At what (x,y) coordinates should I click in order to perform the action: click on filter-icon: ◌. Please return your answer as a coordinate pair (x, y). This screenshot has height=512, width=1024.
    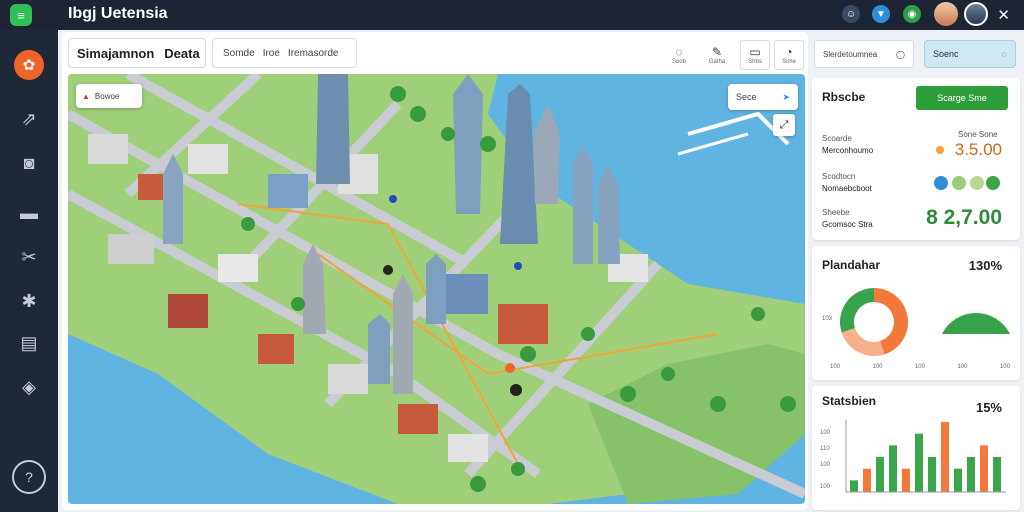
    Looking at the image, I should click on (1004, 54).